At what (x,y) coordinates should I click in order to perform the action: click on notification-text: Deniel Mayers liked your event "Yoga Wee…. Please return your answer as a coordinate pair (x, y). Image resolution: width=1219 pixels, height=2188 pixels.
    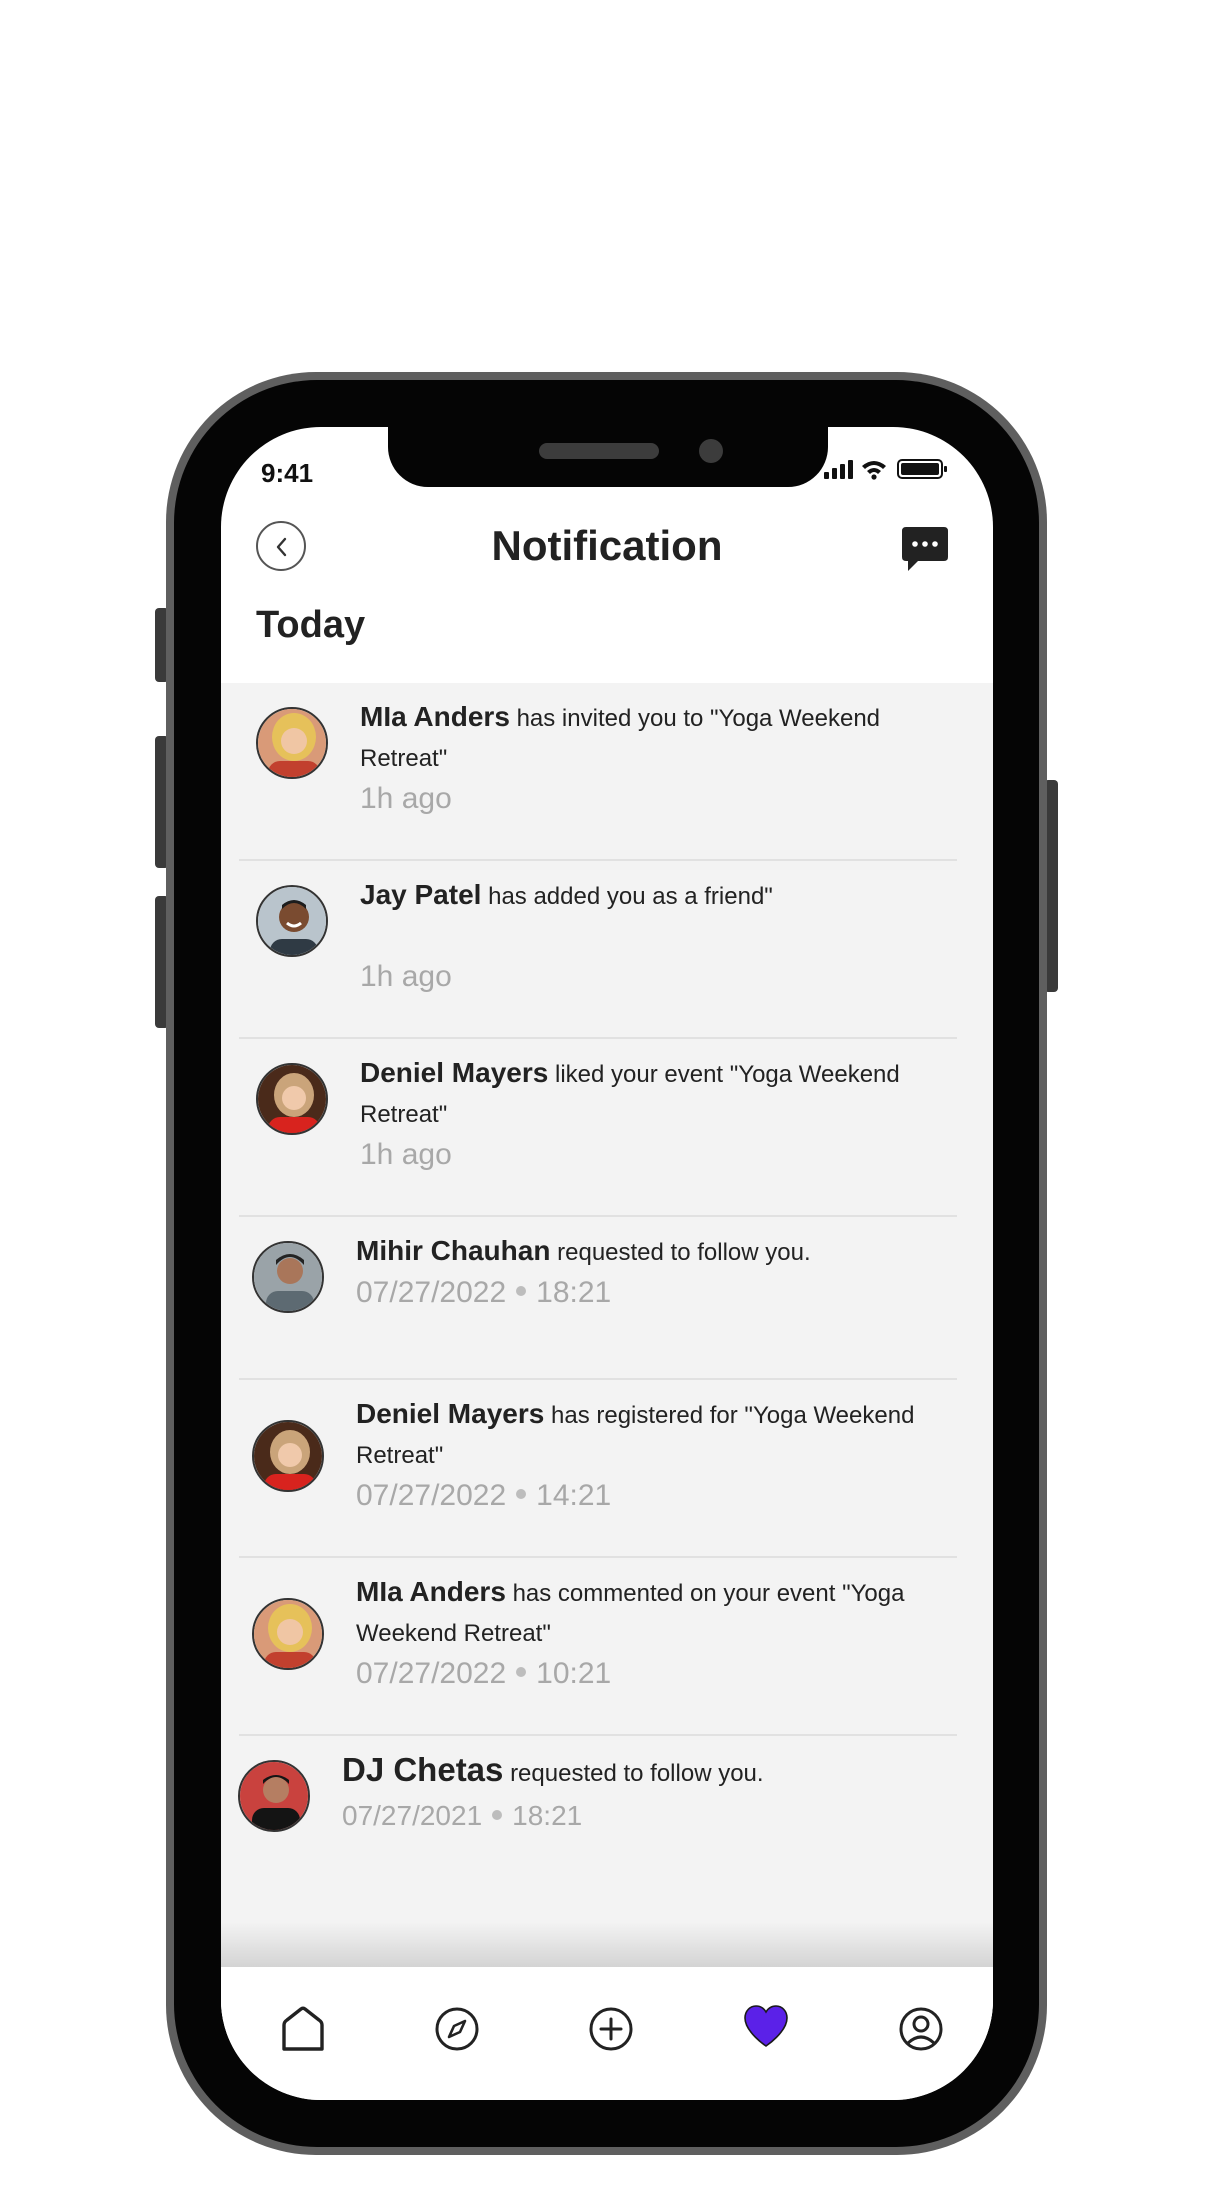
    Looking at the image, I should click on (660, 1094).